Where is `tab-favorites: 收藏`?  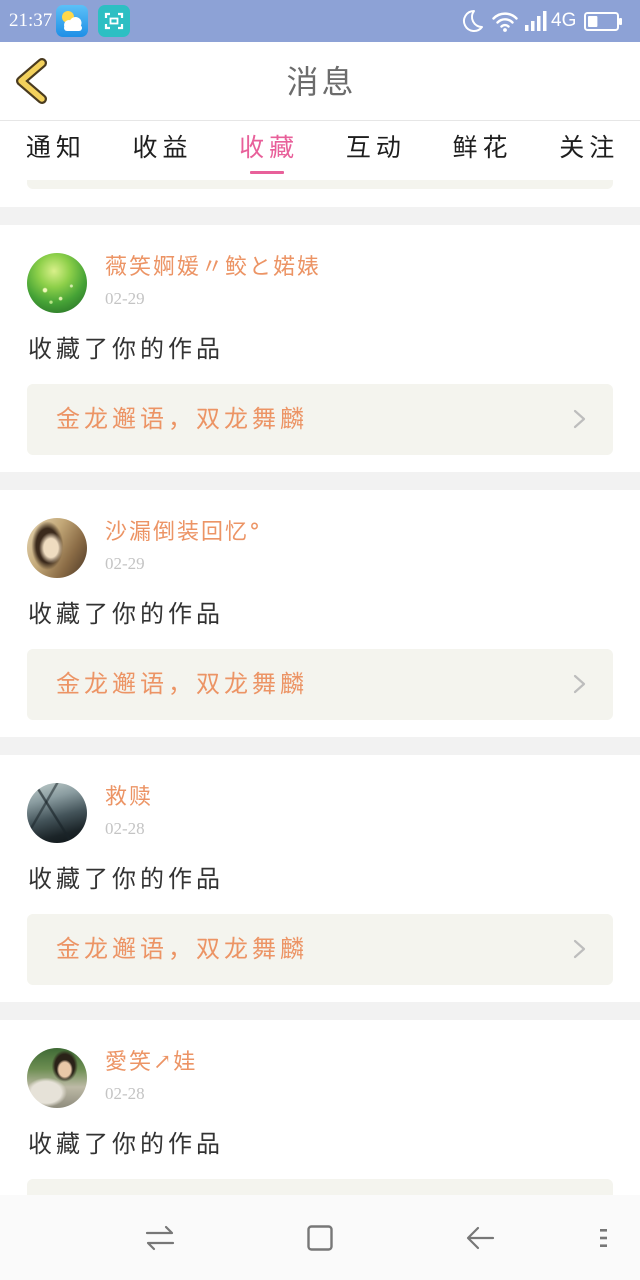 tab-favorites: 收藏 is located at coordinates (266, 150).